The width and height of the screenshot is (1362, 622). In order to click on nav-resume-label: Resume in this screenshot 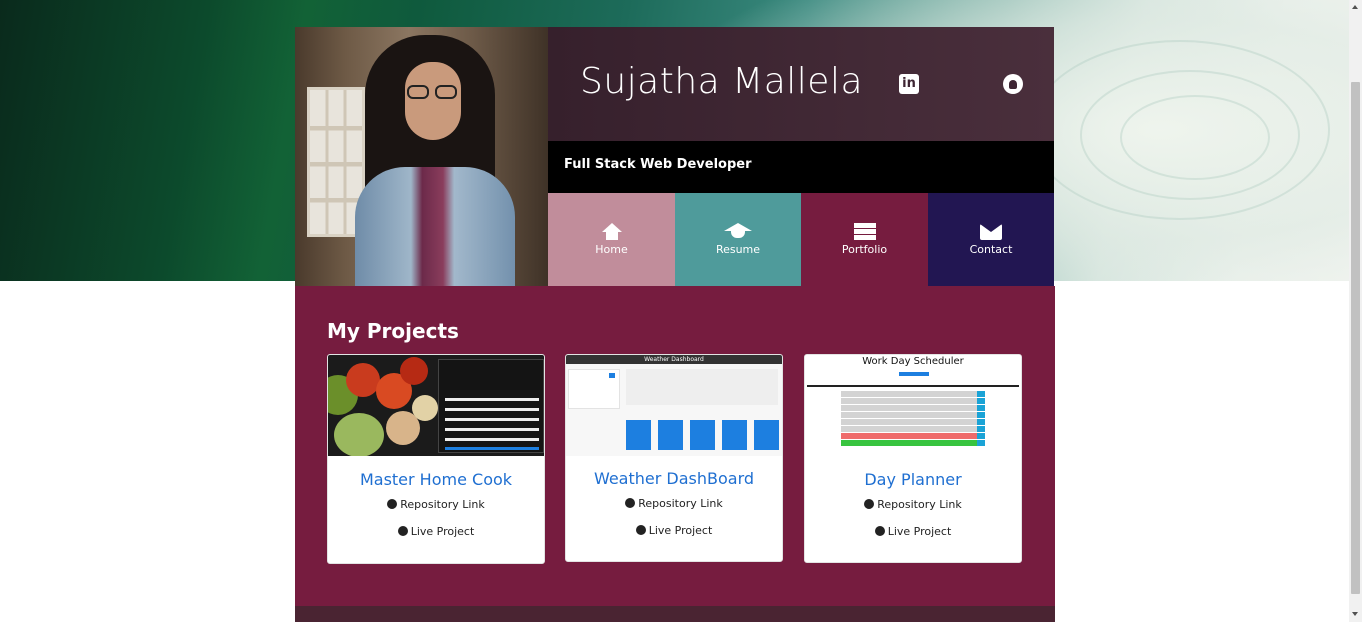, I will do `click(738, 249)`.